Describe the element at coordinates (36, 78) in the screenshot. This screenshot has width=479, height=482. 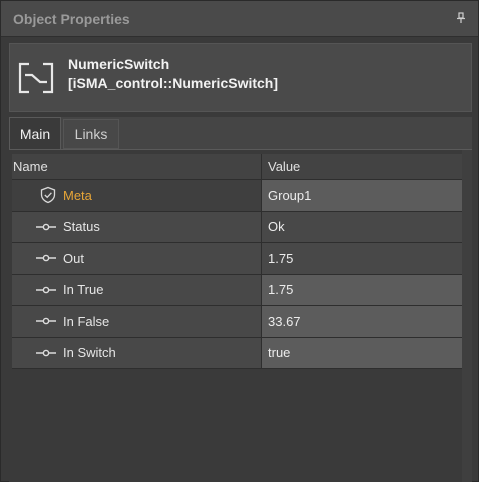
I see `numeric-switch-icon` at that location.